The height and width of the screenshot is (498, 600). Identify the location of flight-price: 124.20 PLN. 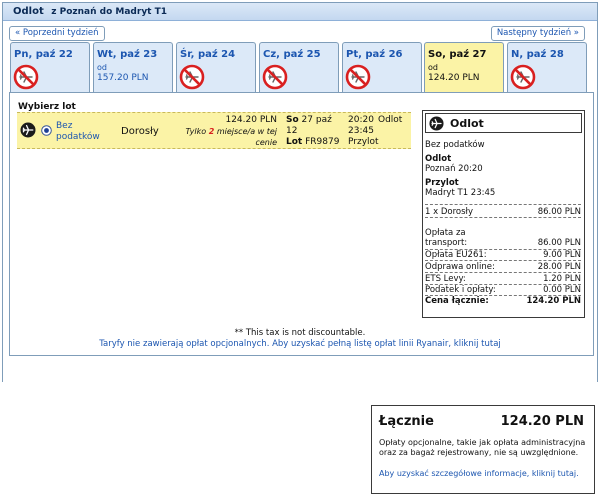
(251, 120).